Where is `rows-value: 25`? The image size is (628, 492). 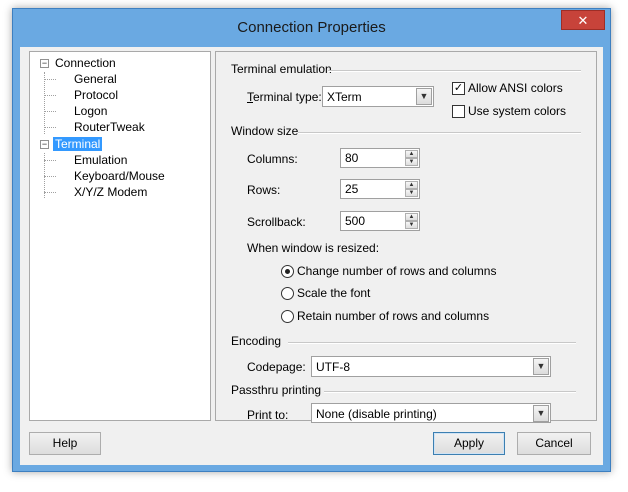
rows-value: 25 is located at coordinates (352, 189).